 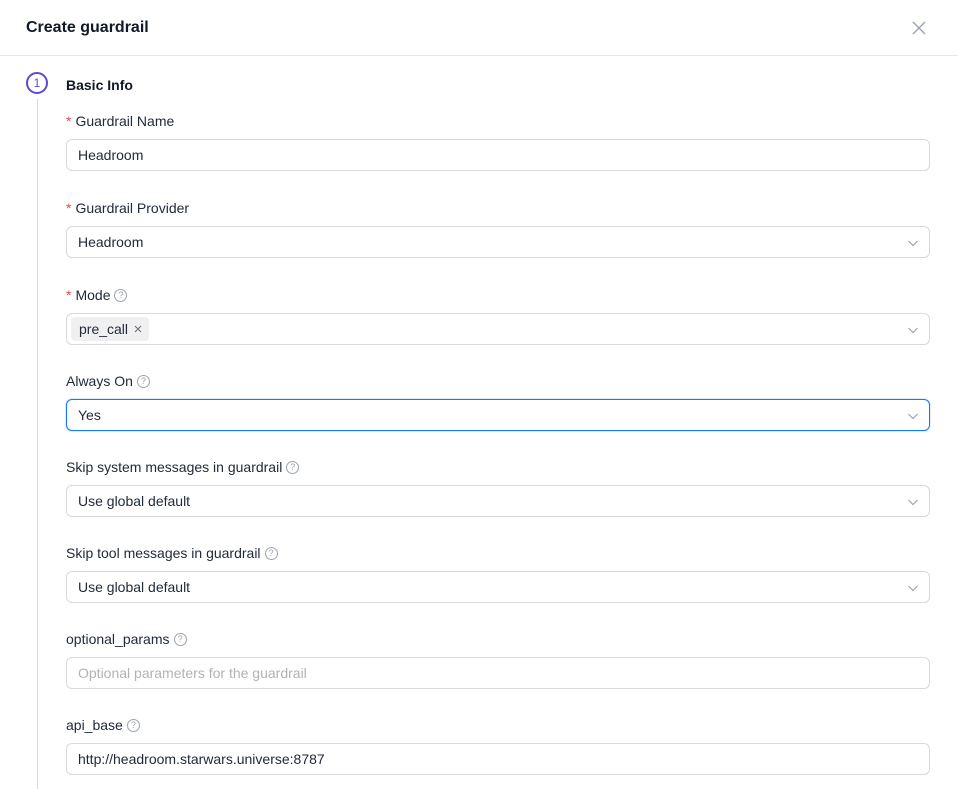 I want to click on close-icon, so click(x=919, y=28).